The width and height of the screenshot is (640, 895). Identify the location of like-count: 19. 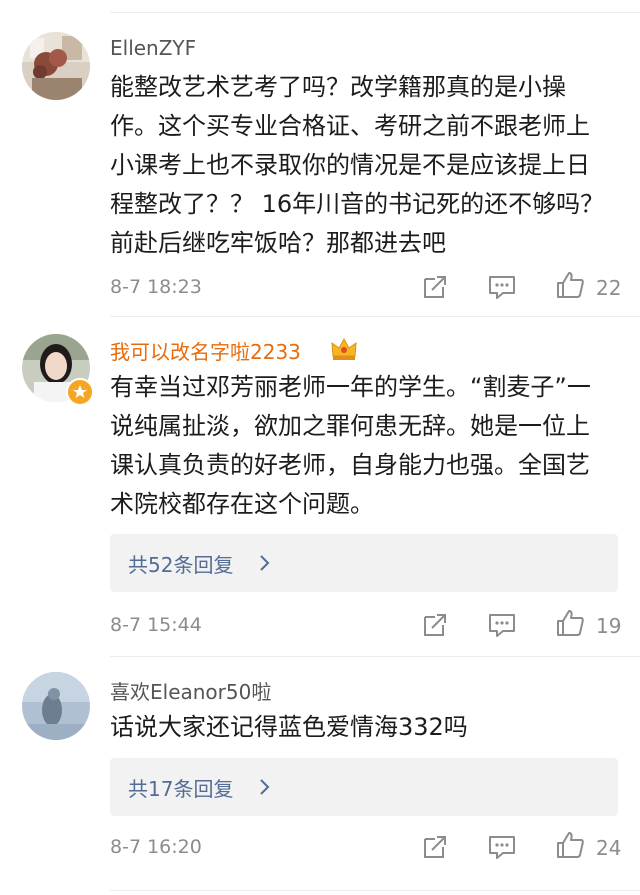
(609, 626).